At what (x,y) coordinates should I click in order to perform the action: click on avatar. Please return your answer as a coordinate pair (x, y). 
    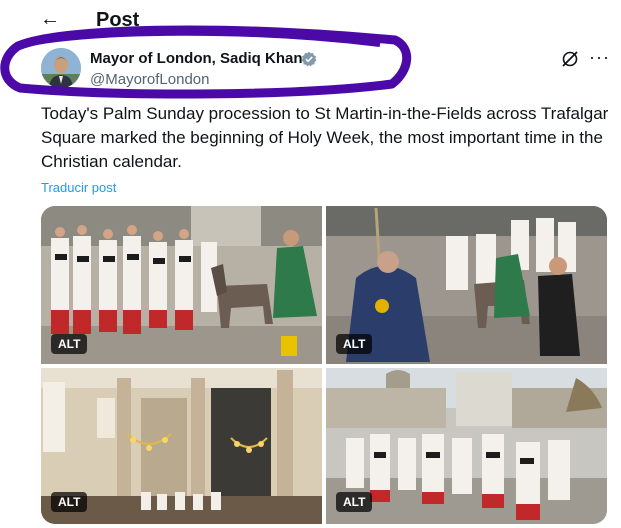
    Looking at the image, I should click on (61, 68).